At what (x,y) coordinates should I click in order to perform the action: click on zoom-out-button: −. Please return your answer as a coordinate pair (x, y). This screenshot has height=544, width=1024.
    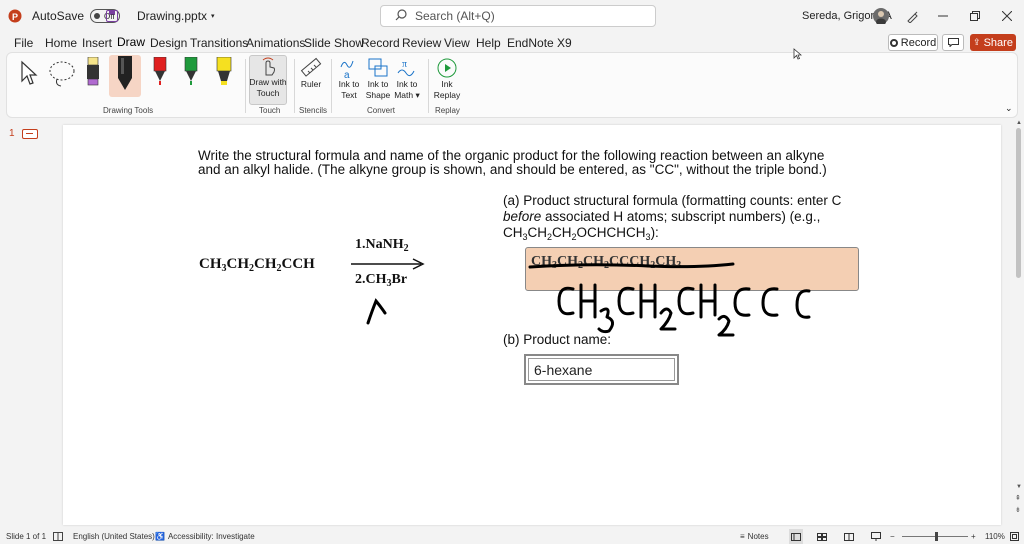
    Looking at the image, I should click on (892, 536).